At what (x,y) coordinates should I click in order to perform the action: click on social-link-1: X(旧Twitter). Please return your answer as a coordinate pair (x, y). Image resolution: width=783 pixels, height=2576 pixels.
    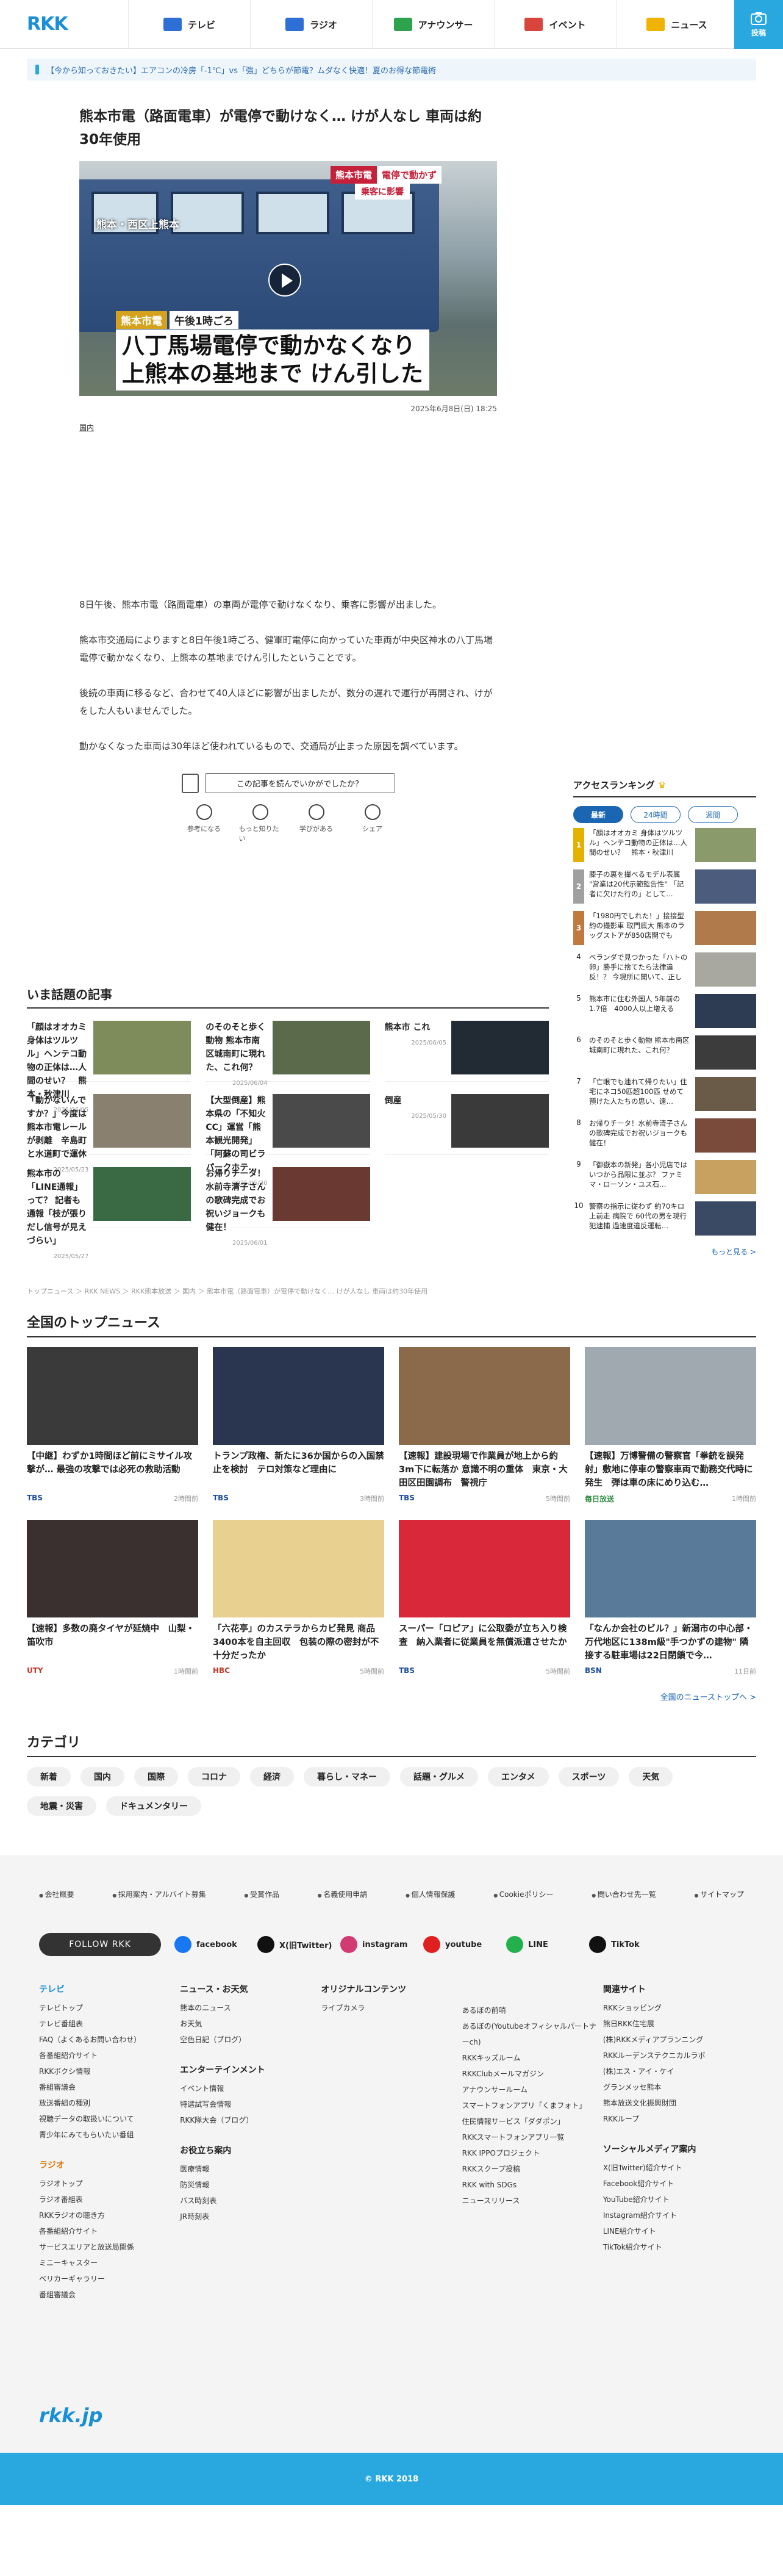
    Looking at the image, I should click on (296, 1944).